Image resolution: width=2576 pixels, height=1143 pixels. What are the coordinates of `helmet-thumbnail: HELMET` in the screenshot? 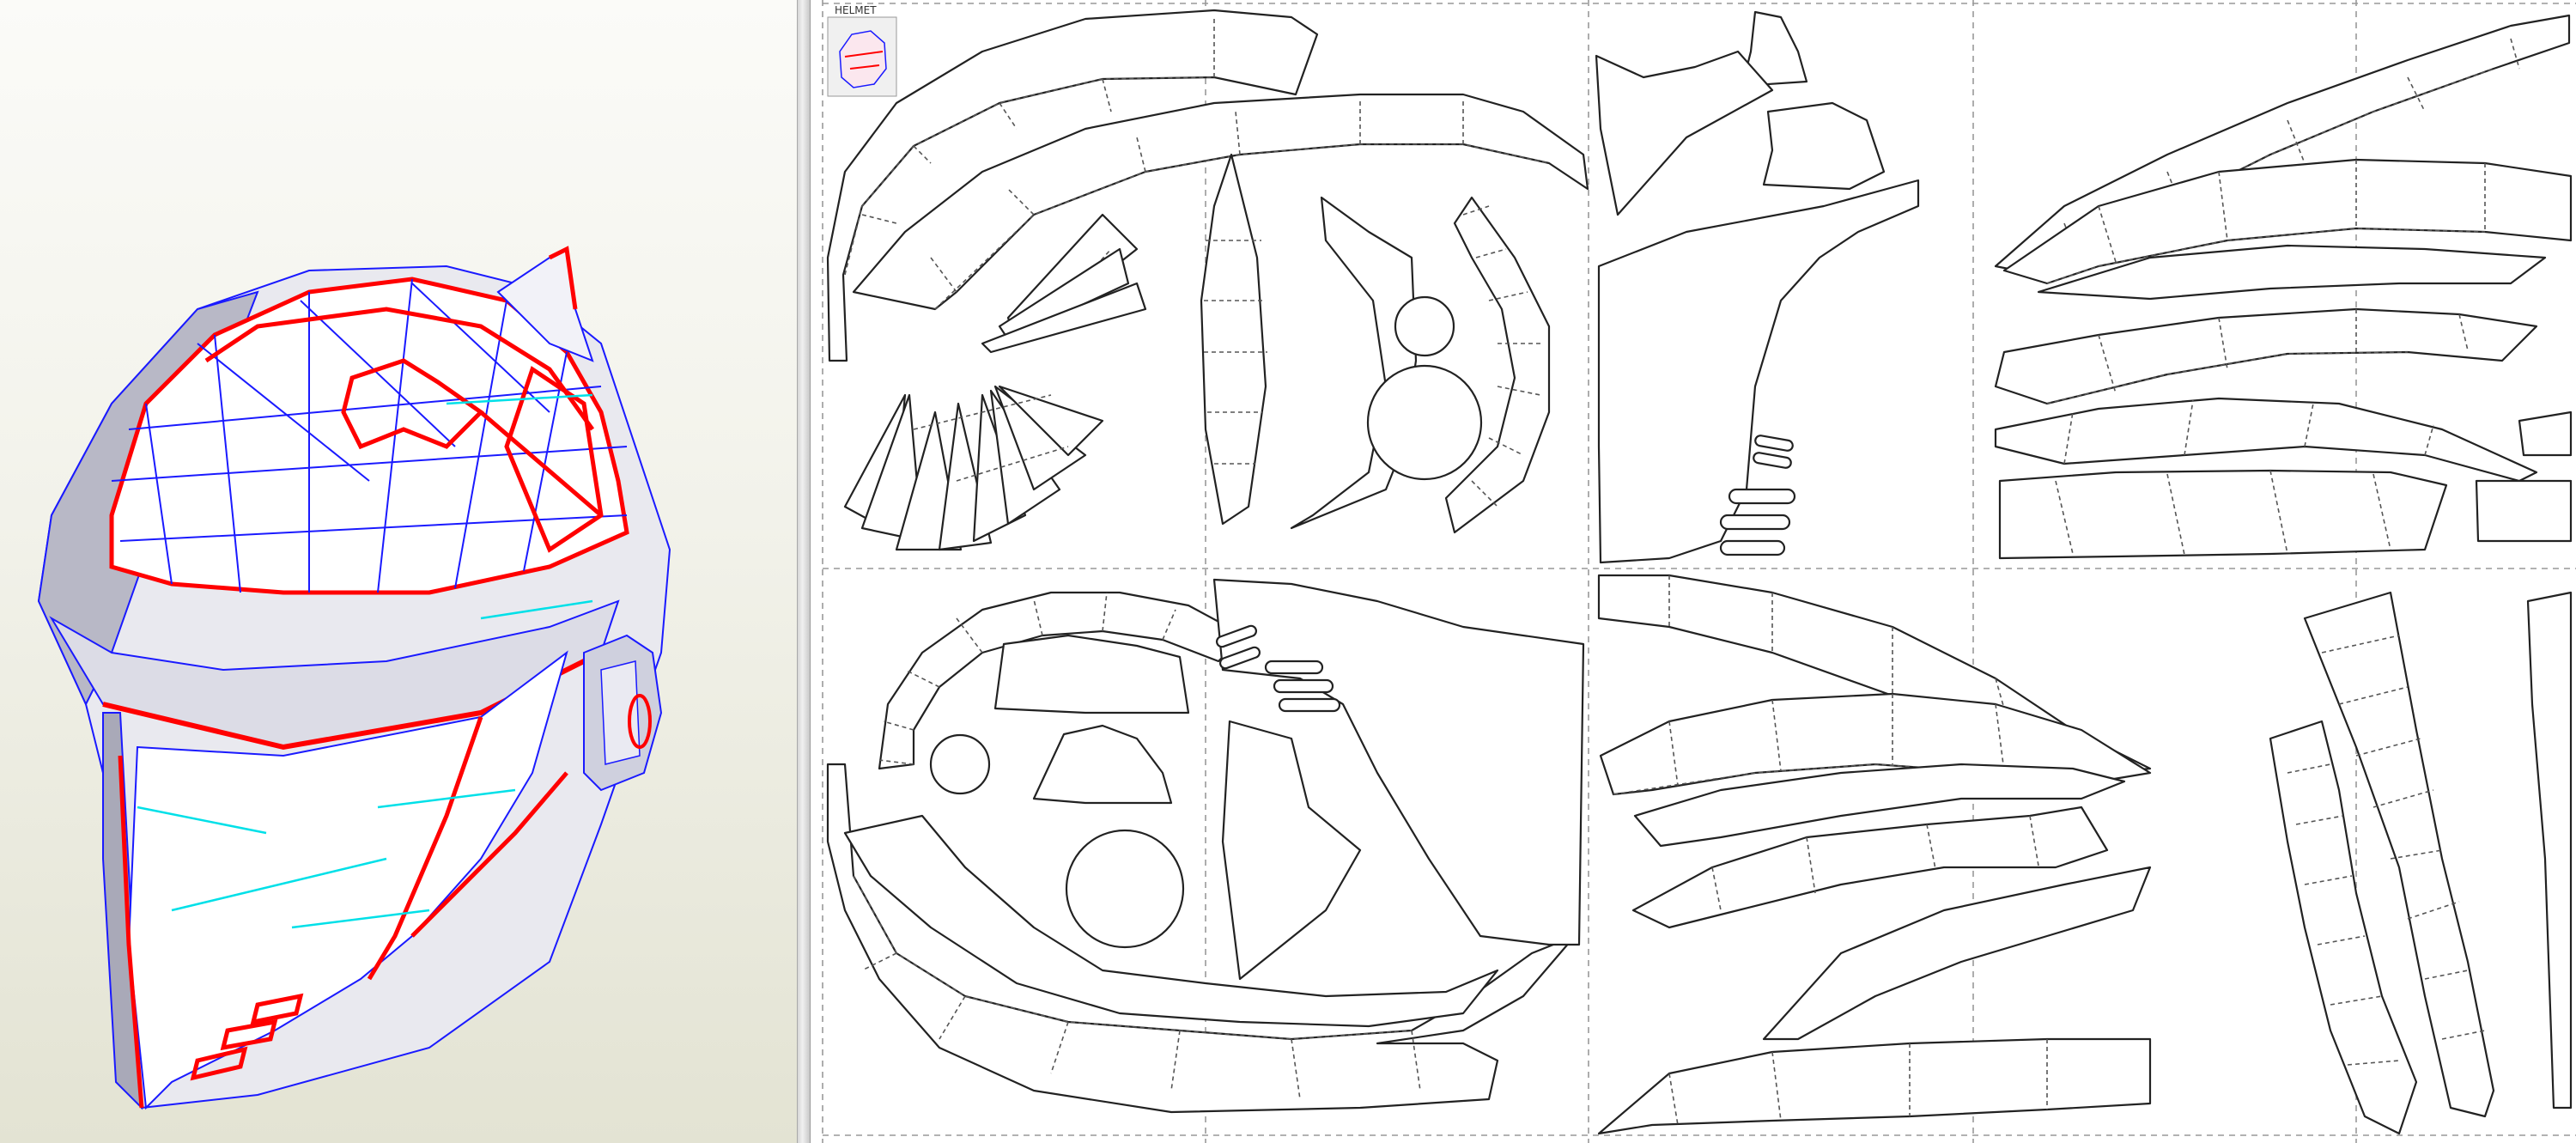 It's located at (862, 50).